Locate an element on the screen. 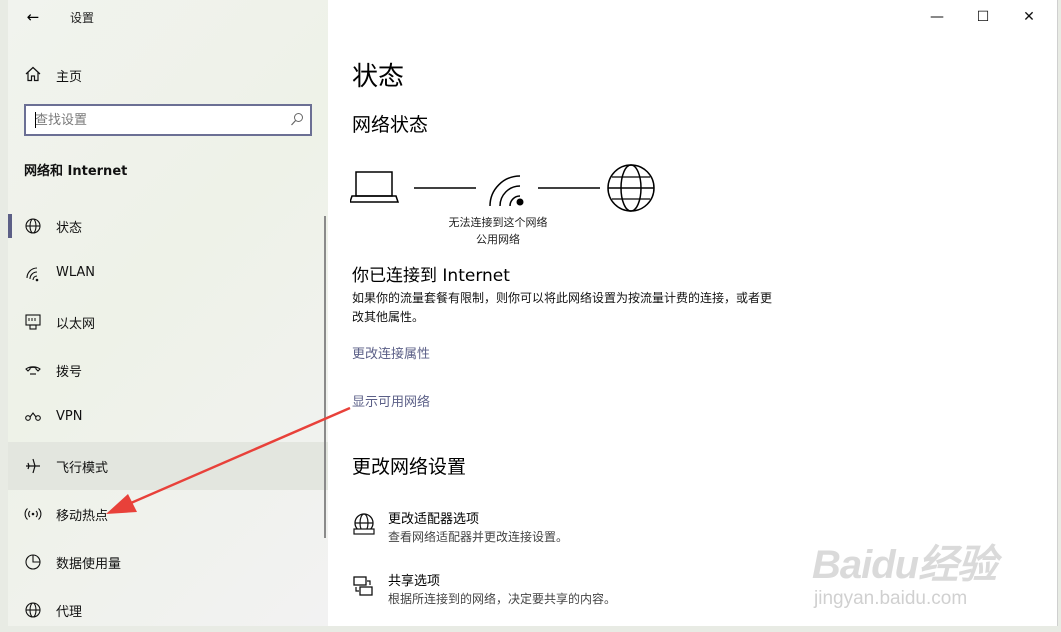 This screenshot has width=1061, height=632. sharing-icon is located at coordinates (363, 586).